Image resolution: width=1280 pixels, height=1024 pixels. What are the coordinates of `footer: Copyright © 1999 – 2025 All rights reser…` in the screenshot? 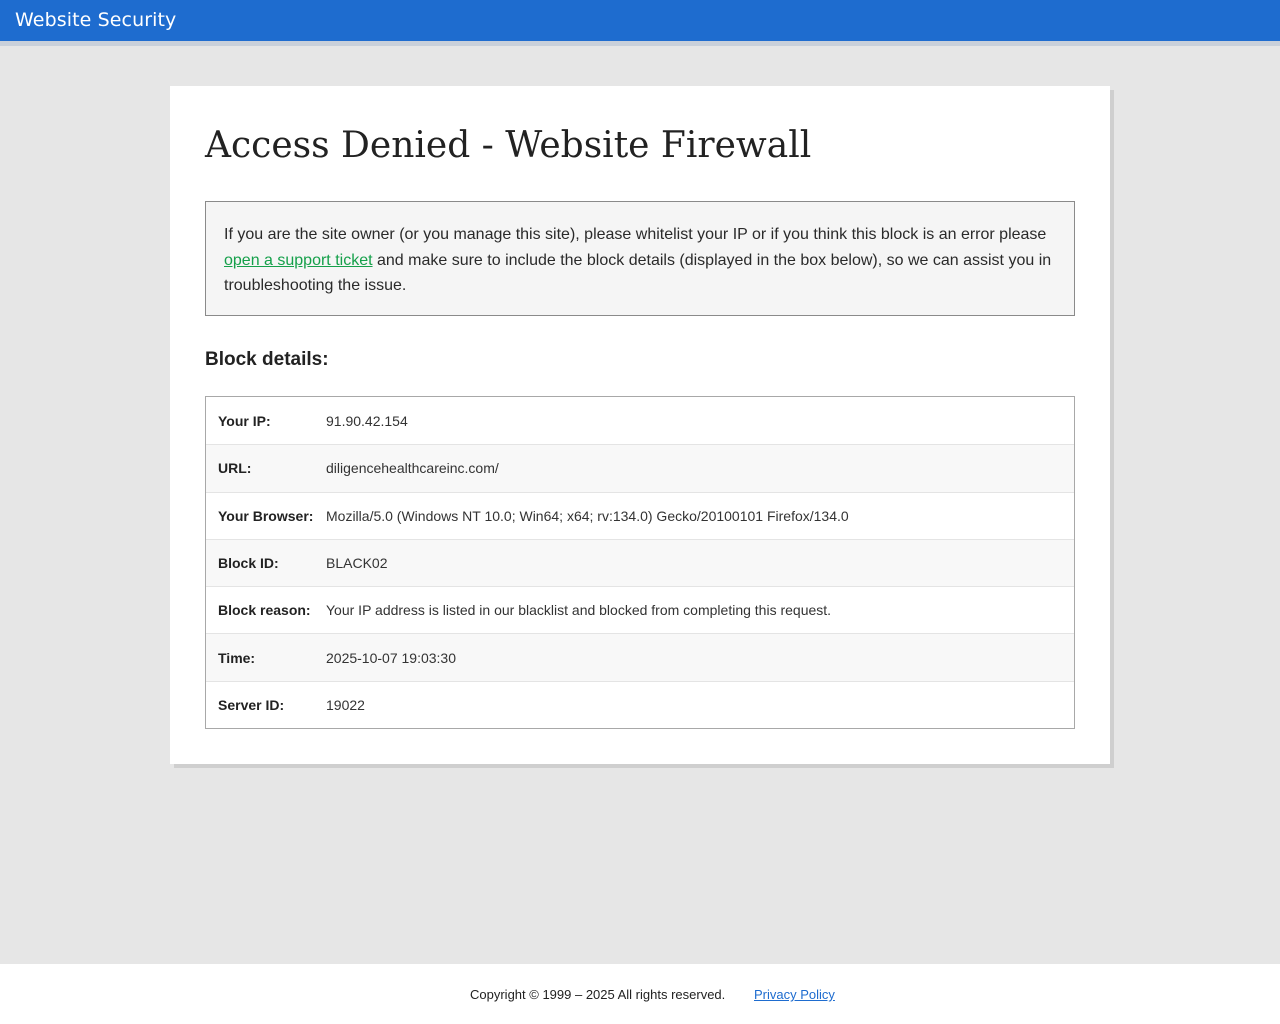 It's located at (640, 994).